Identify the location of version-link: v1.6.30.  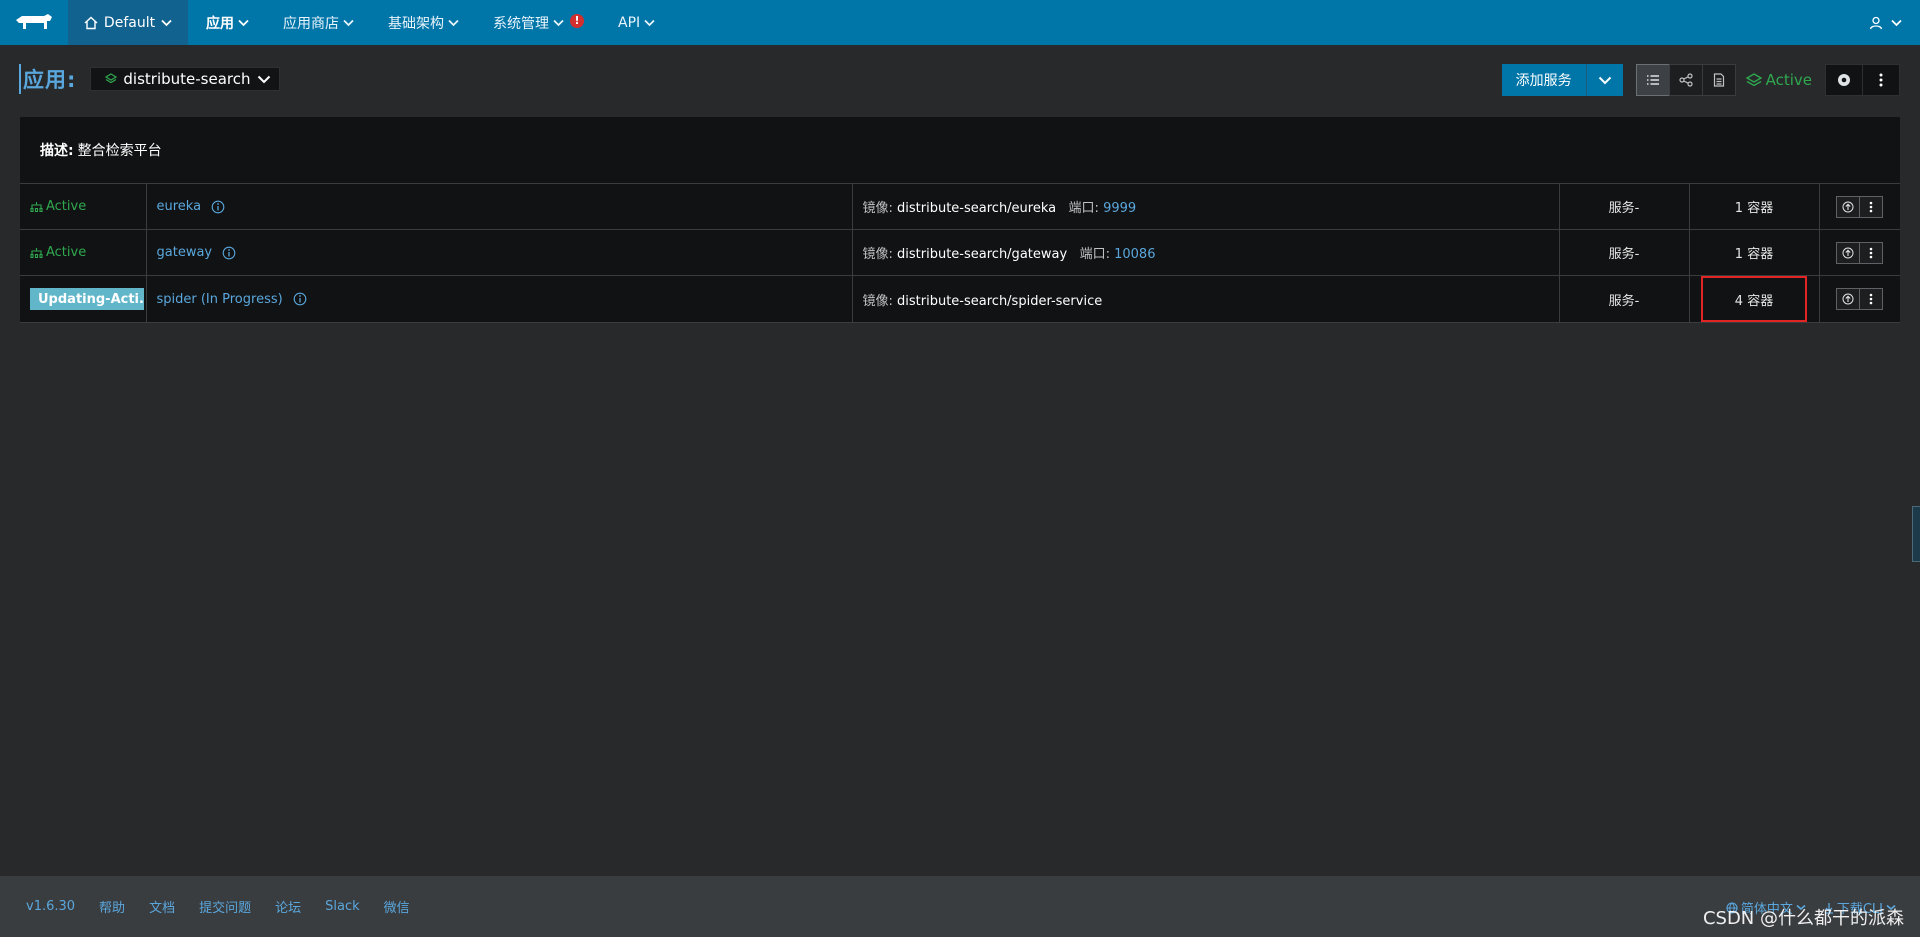
(50, 906).